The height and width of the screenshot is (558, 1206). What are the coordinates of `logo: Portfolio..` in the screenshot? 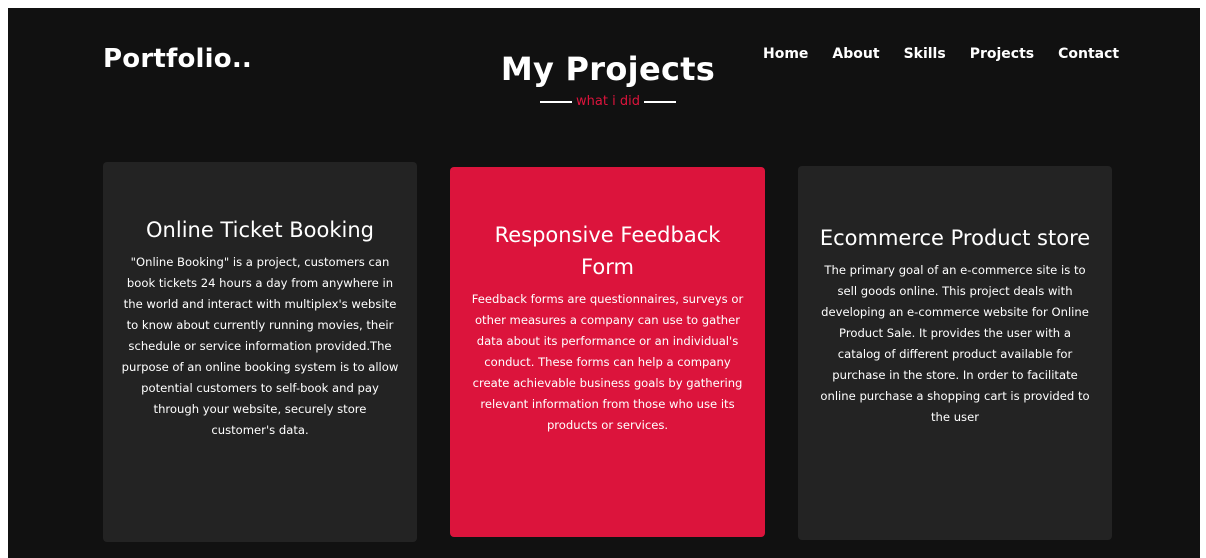 It's located at (177, 59).